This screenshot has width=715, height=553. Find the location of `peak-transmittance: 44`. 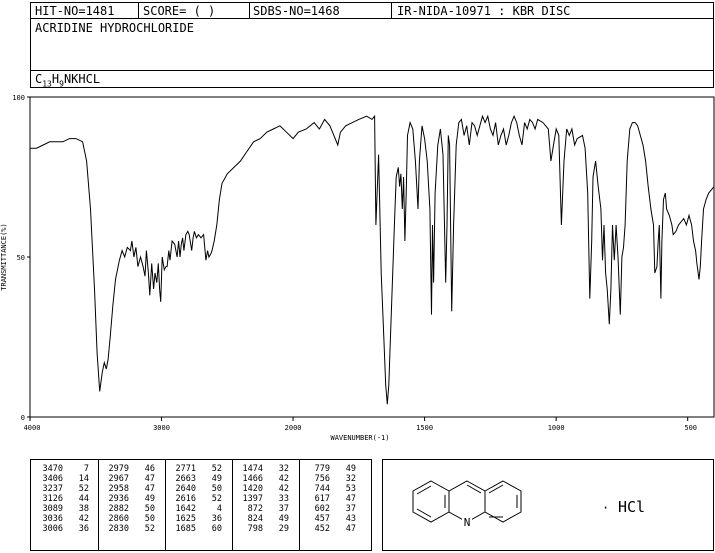

peak-transmittance: 44 is located at coordinates (83, 499).